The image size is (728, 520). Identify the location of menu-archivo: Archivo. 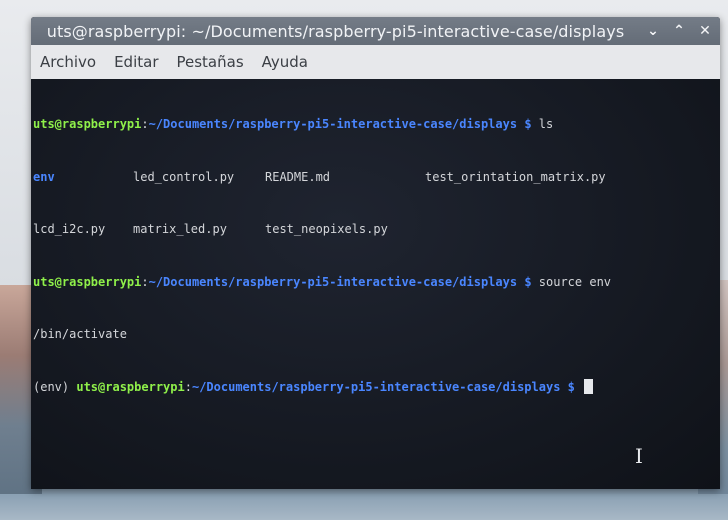
(68, 62).